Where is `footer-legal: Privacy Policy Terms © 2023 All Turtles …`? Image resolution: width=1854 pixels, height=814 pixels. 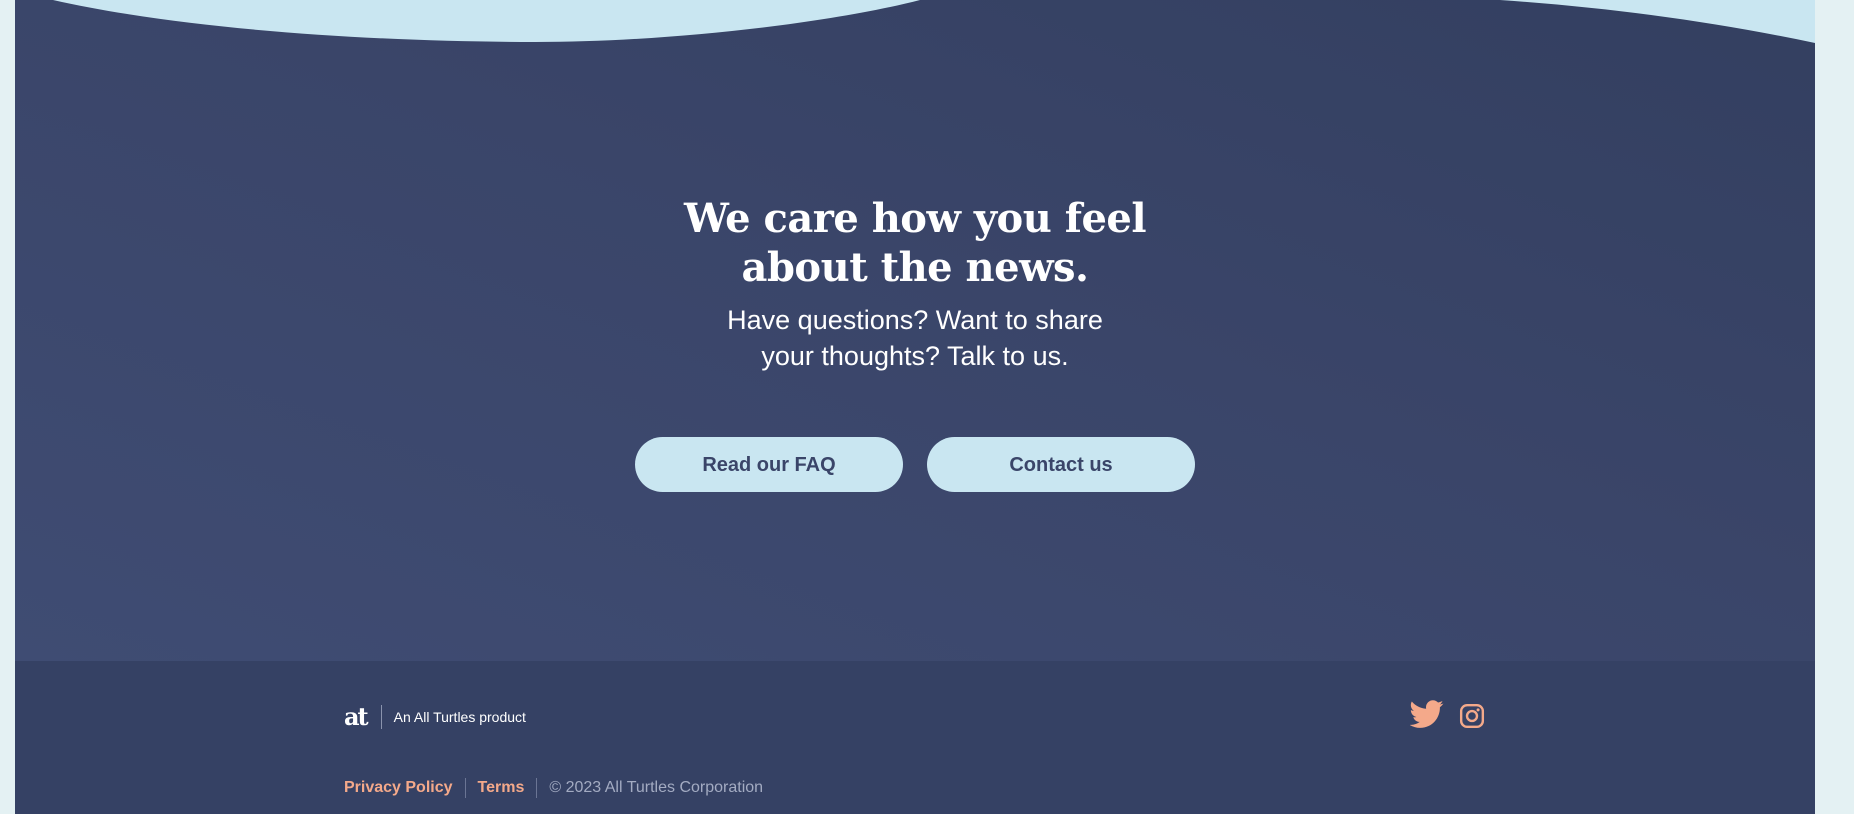
footer-legal: Privacy Policy Terms © 2023 All Turtles … is located at coordinates (553, 788).